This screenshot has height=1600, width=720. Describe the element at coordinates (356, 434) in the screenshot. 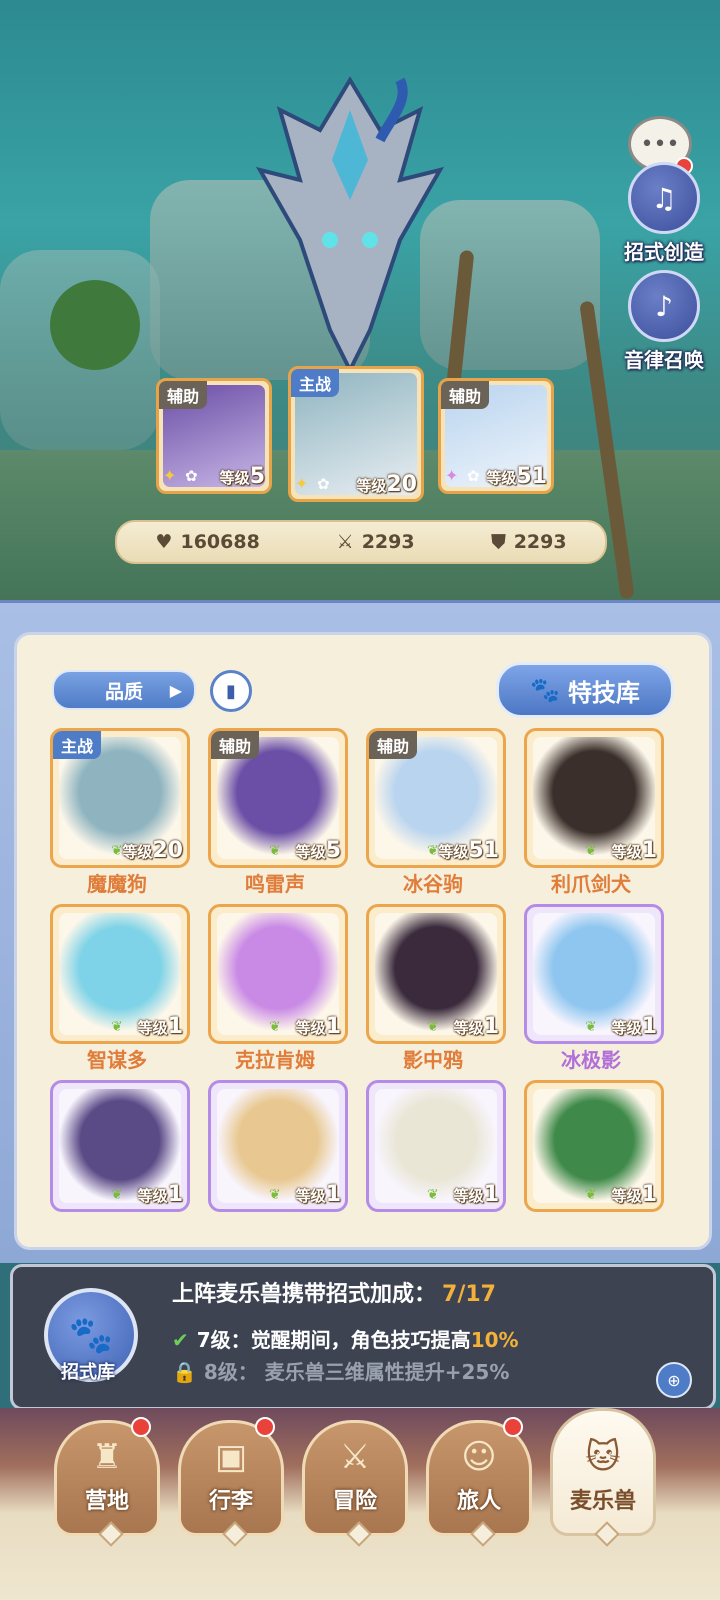

I see `team-slot-main: 主战 ✦ ✿ 等级20` at that location.